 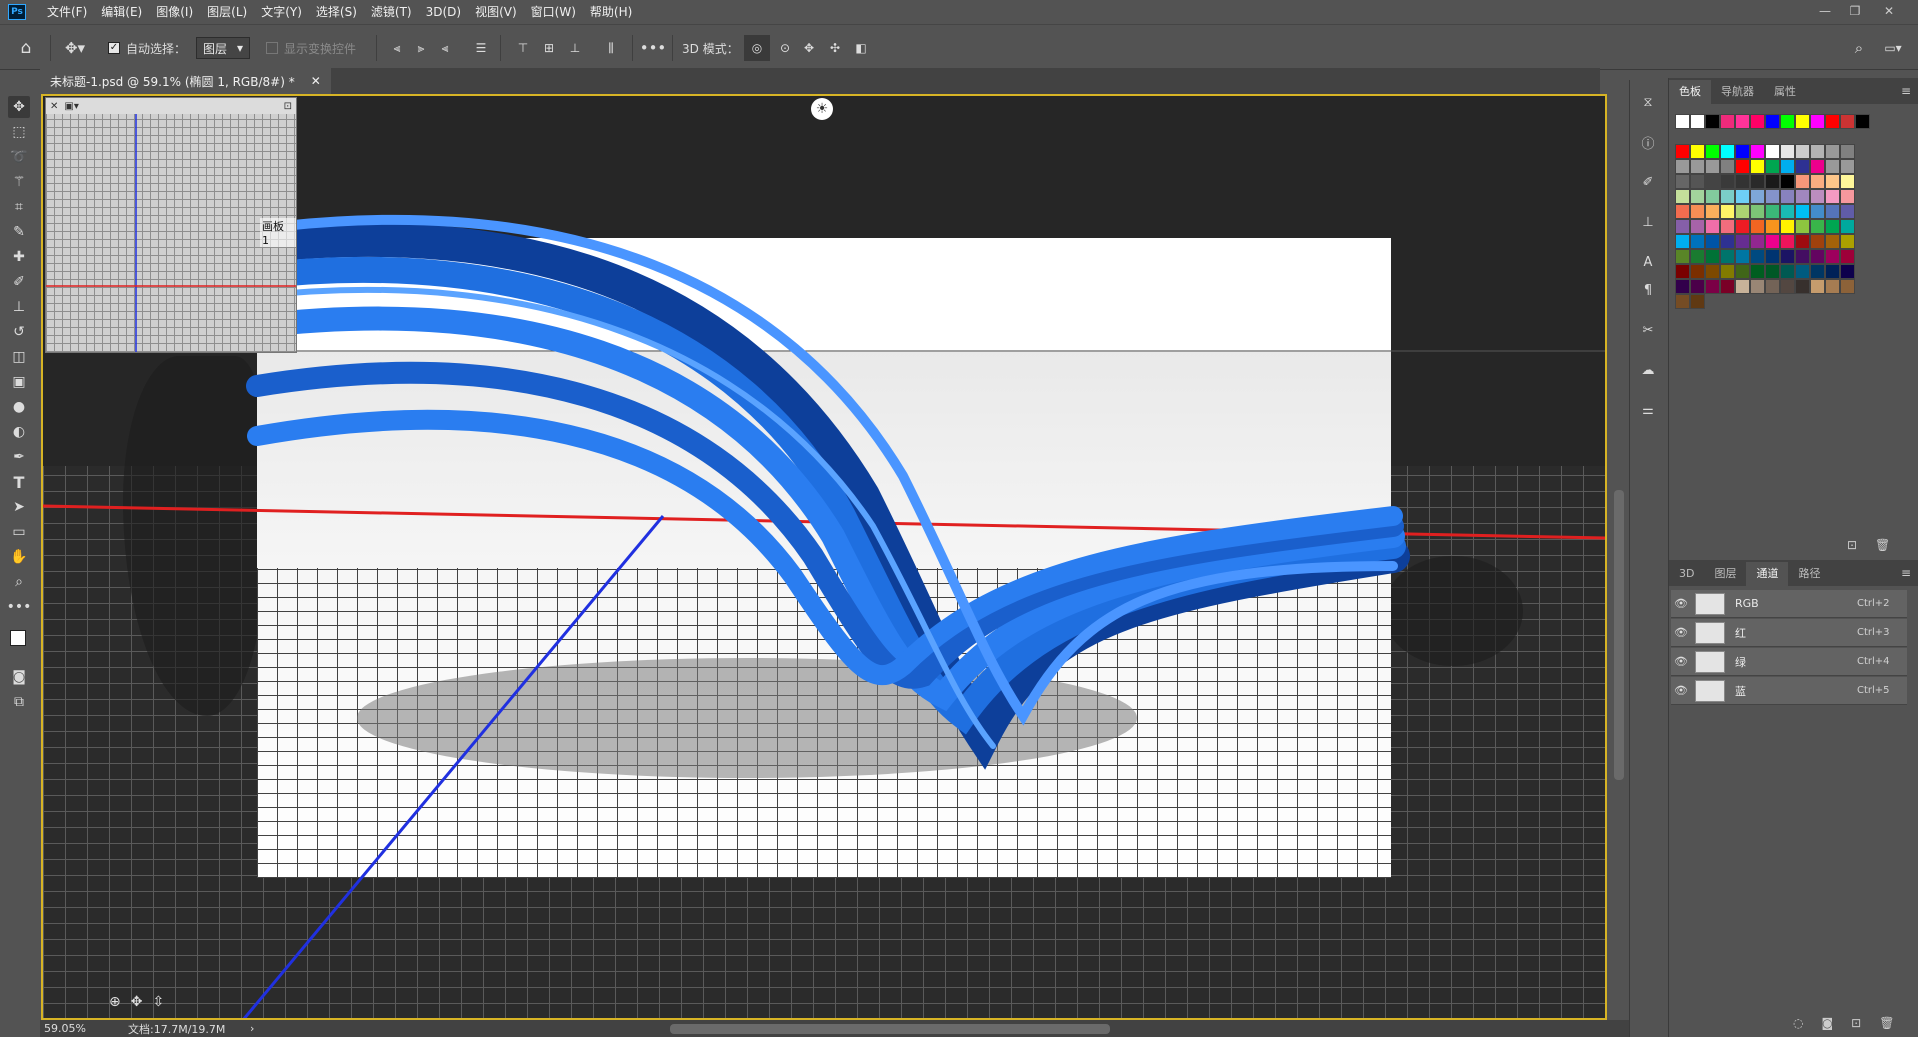 I want to click on tab-3d: 3D, so click(x=1686, y=574).